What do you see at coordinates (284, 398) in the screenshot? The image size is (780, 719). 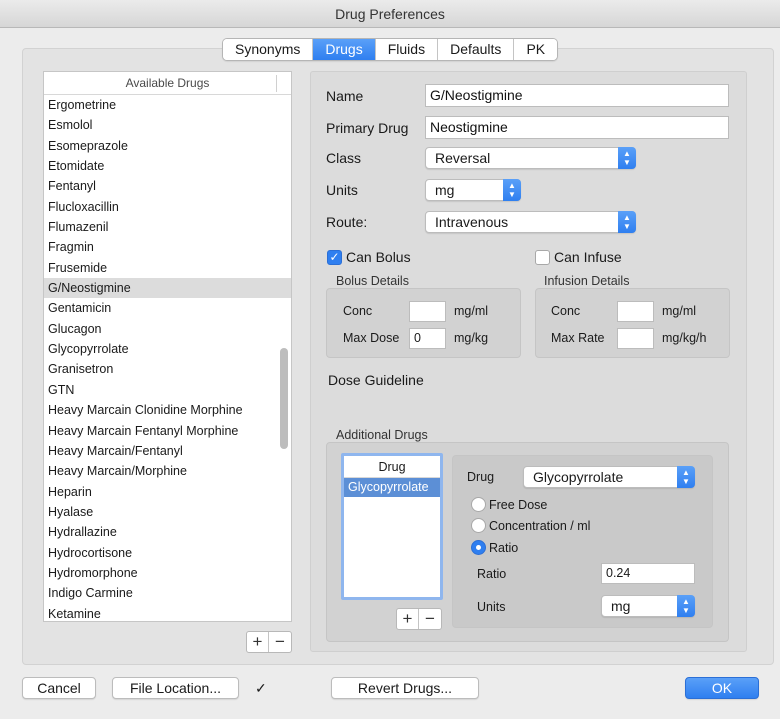 I see `list-scrollbar-thumb` at bounding box center [284, 398].